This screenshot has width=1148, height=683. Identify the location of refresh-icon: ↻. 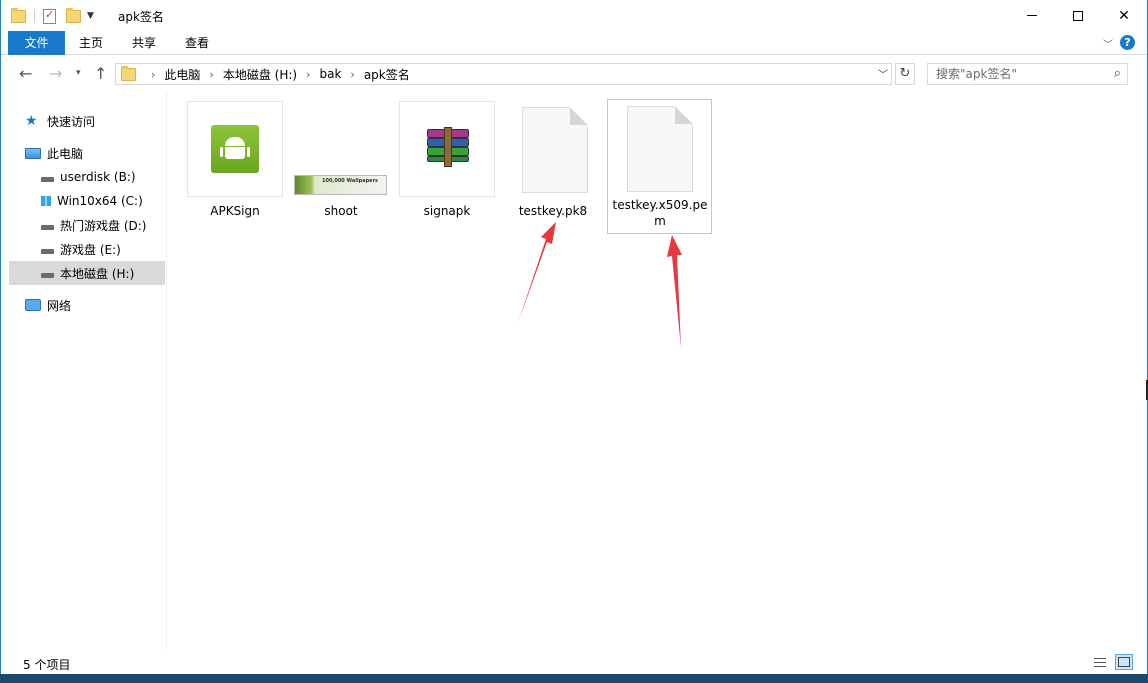
(905, 74).